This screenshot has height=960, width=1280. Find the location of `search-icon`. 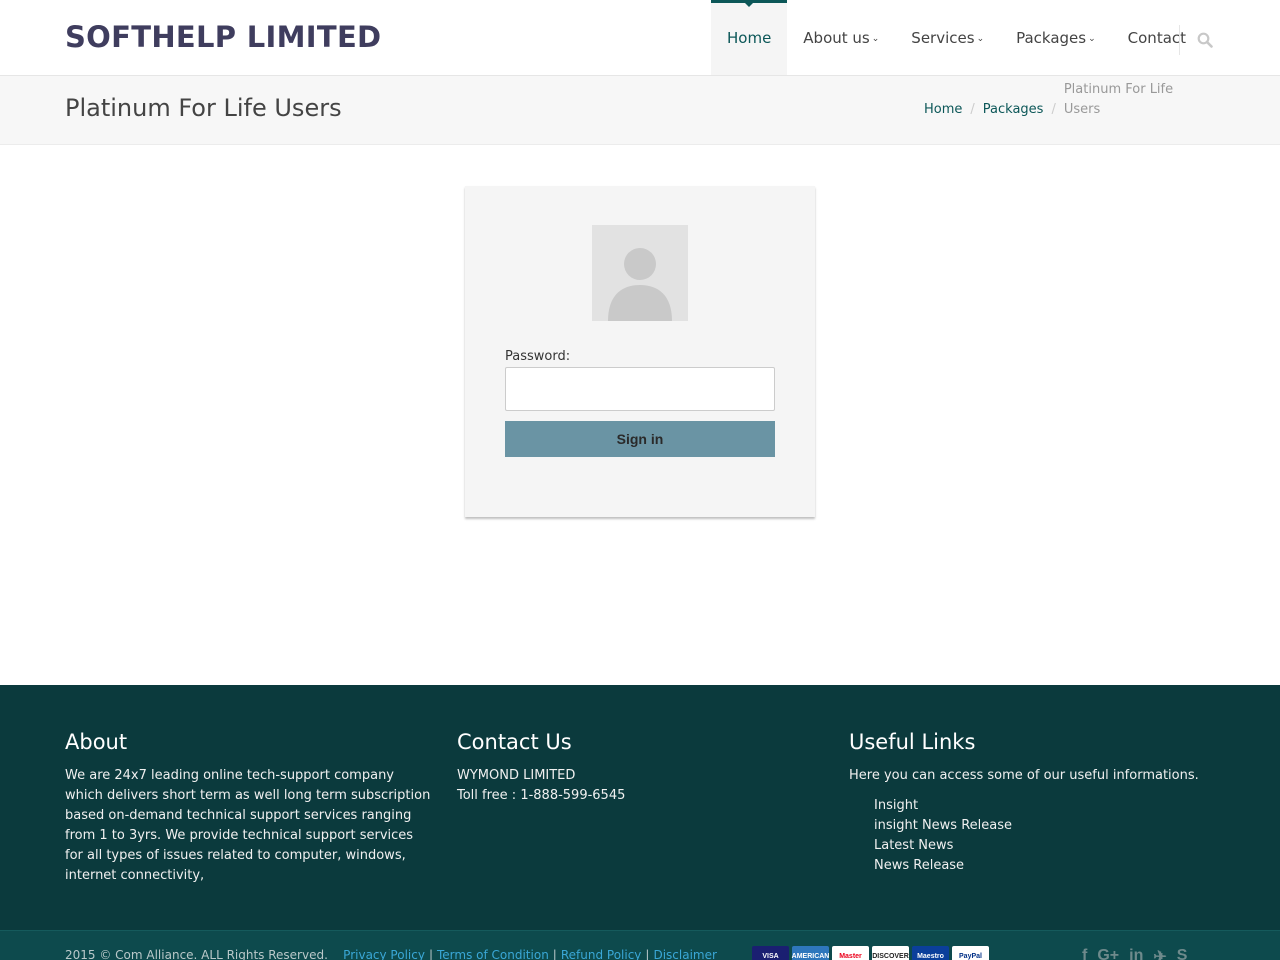

search-icon is located at coordinates (1205, 40).